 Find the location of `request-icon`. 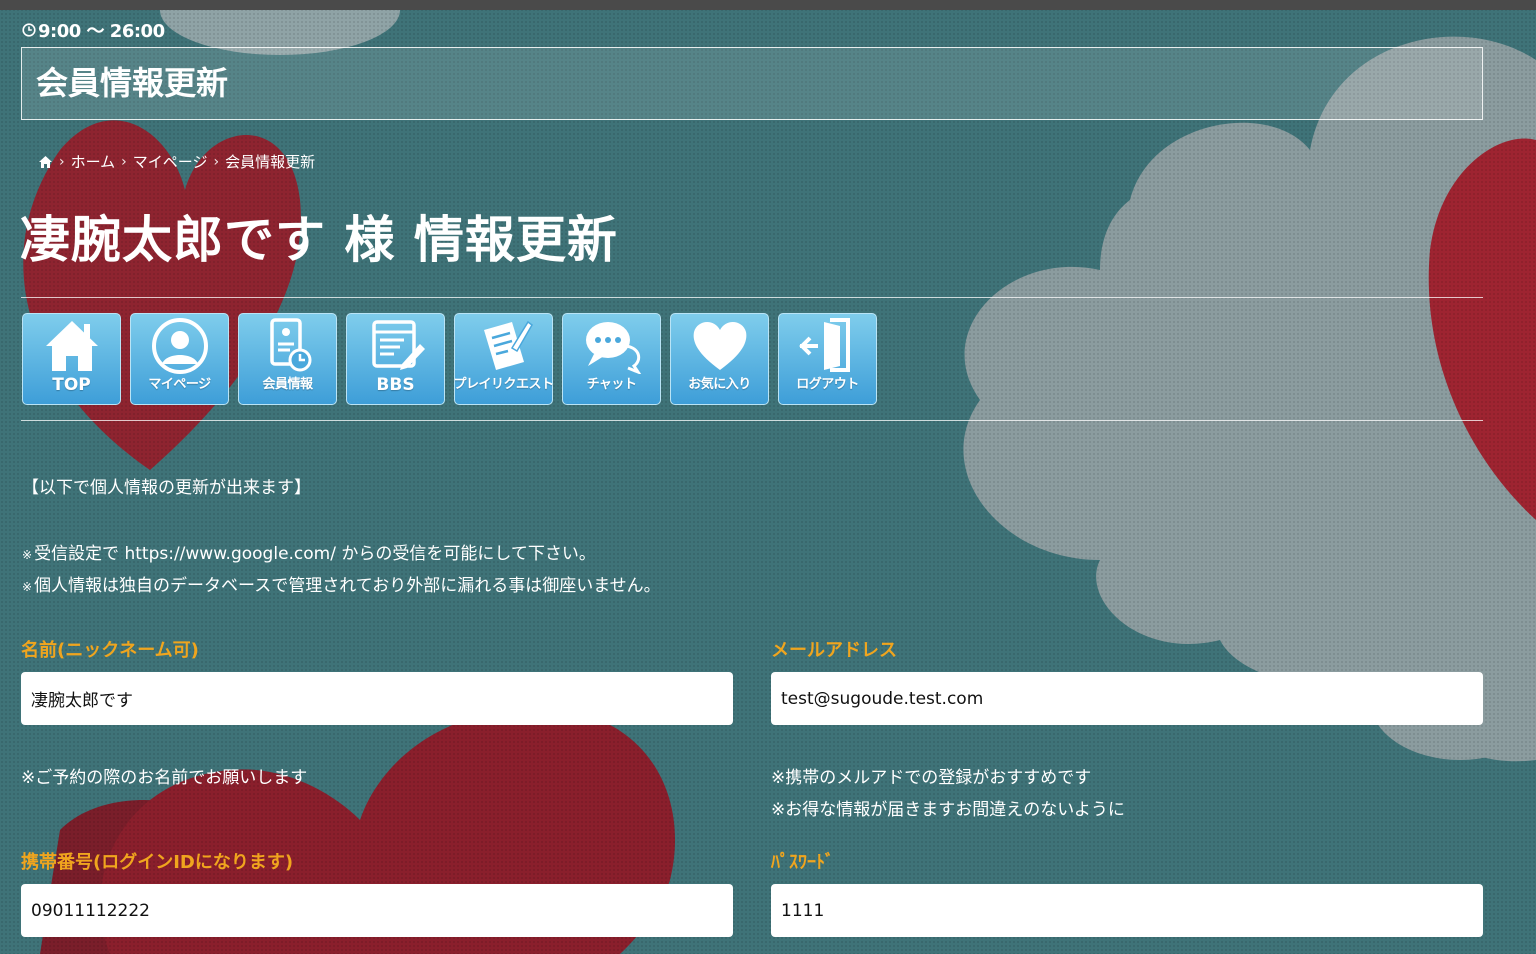

request-icon is located at coordinates (508, 345).